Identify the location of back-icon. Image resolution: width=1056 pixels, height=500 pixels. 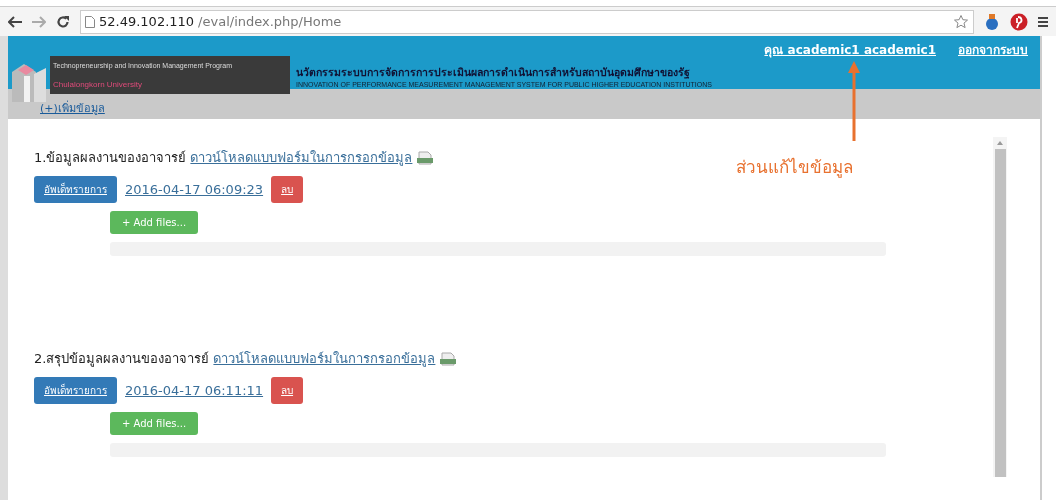
(15, 21).